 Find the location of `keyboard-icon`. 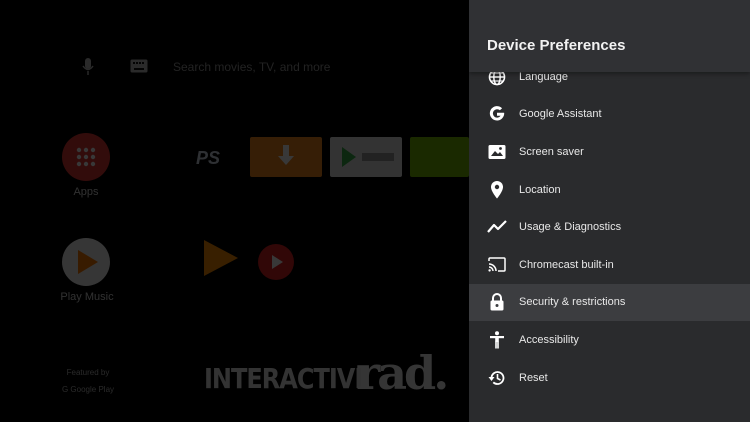

keyboard-icon is located at coordinates (139, 68).